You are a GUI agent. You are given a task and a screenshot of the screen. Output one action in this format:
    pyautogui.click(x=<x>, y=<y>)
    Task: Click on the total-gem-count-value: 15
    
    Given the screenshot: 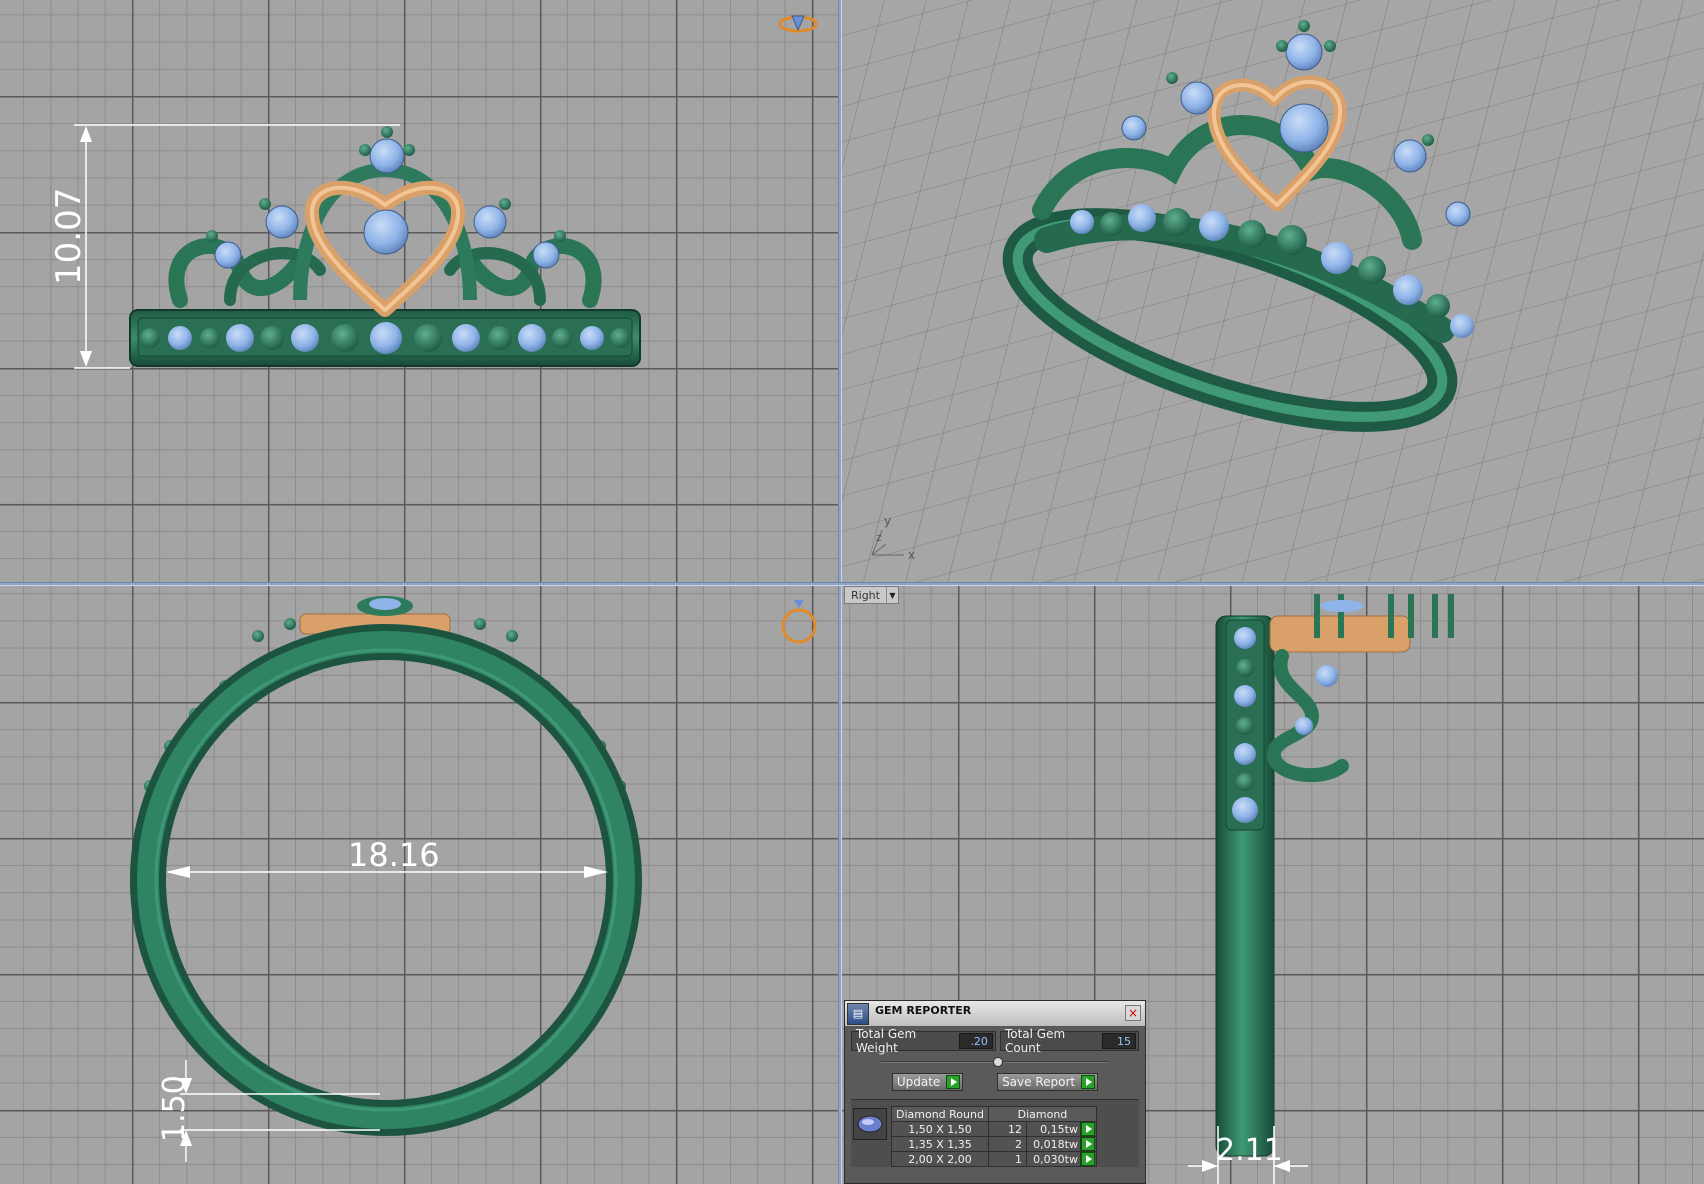 What is the action you would take?
    pyautogui.click(x=1119, y=1041)
    